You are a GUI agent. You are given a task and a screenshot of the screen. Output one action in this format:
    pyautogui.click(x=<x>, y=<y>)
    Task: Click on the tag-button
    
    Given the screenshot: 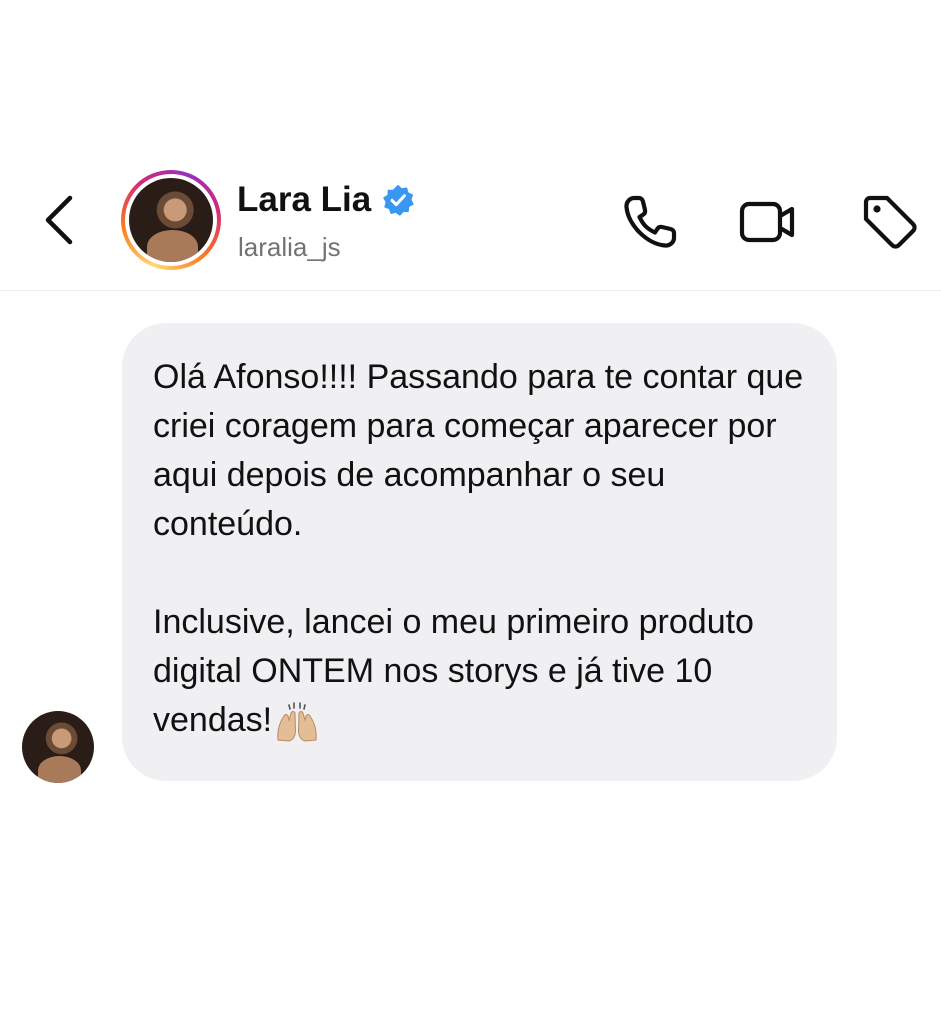 What is the action you would take?
    pyautogui.click(x=890, y=222)
    